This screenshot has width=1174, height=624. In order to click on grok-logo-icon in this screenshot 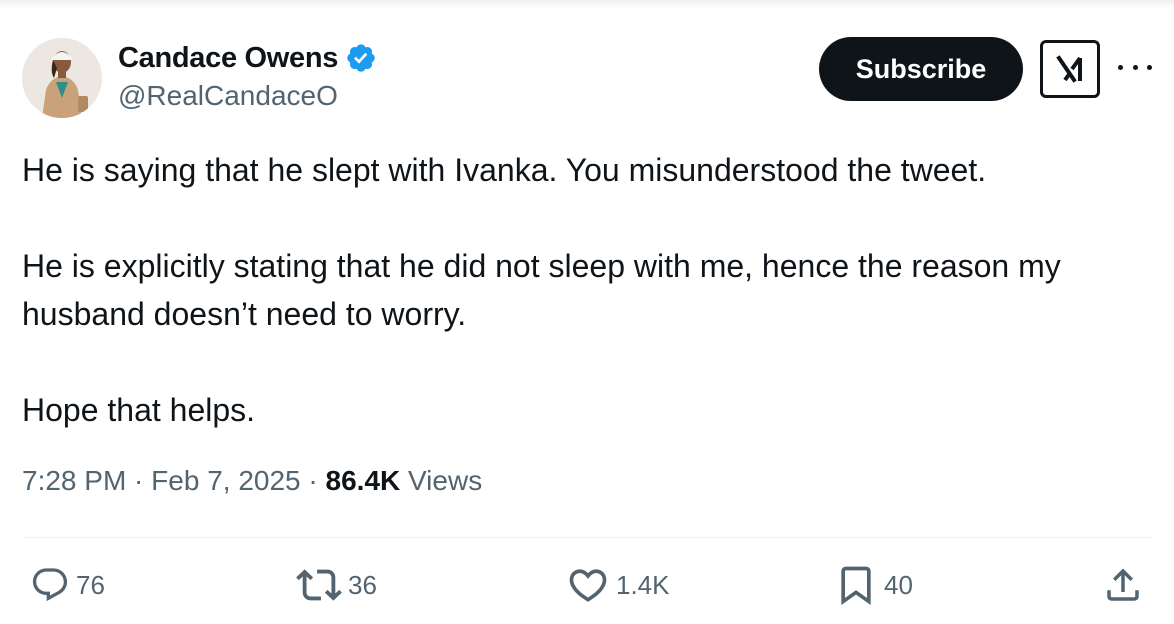, I will do `click(1070, 69)`.